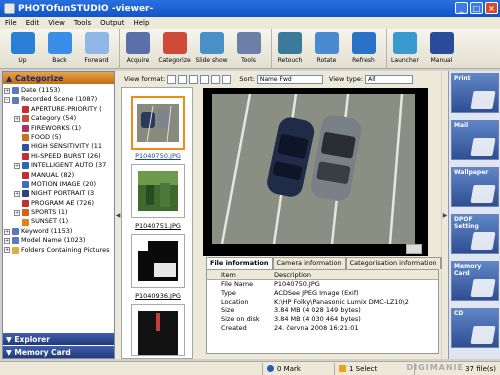  Describe the element at coordinates (290, 60) in the screenshot. I see `toolbar-button-label: Retouch` at that location.